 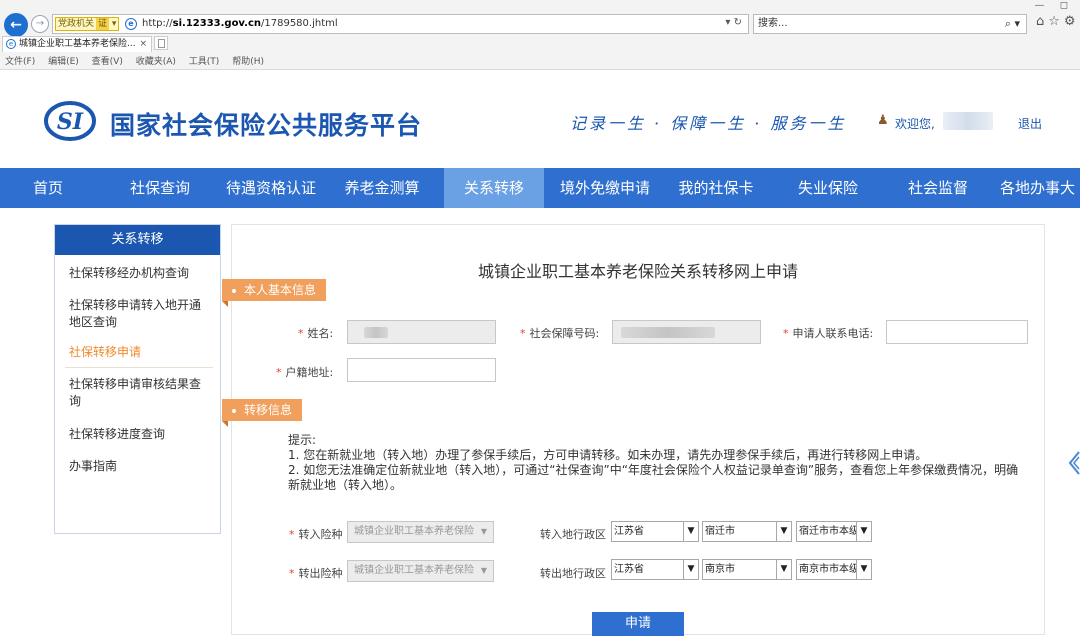 I want to click on back-arrow-icon: ←, so click(x=16, y=25).